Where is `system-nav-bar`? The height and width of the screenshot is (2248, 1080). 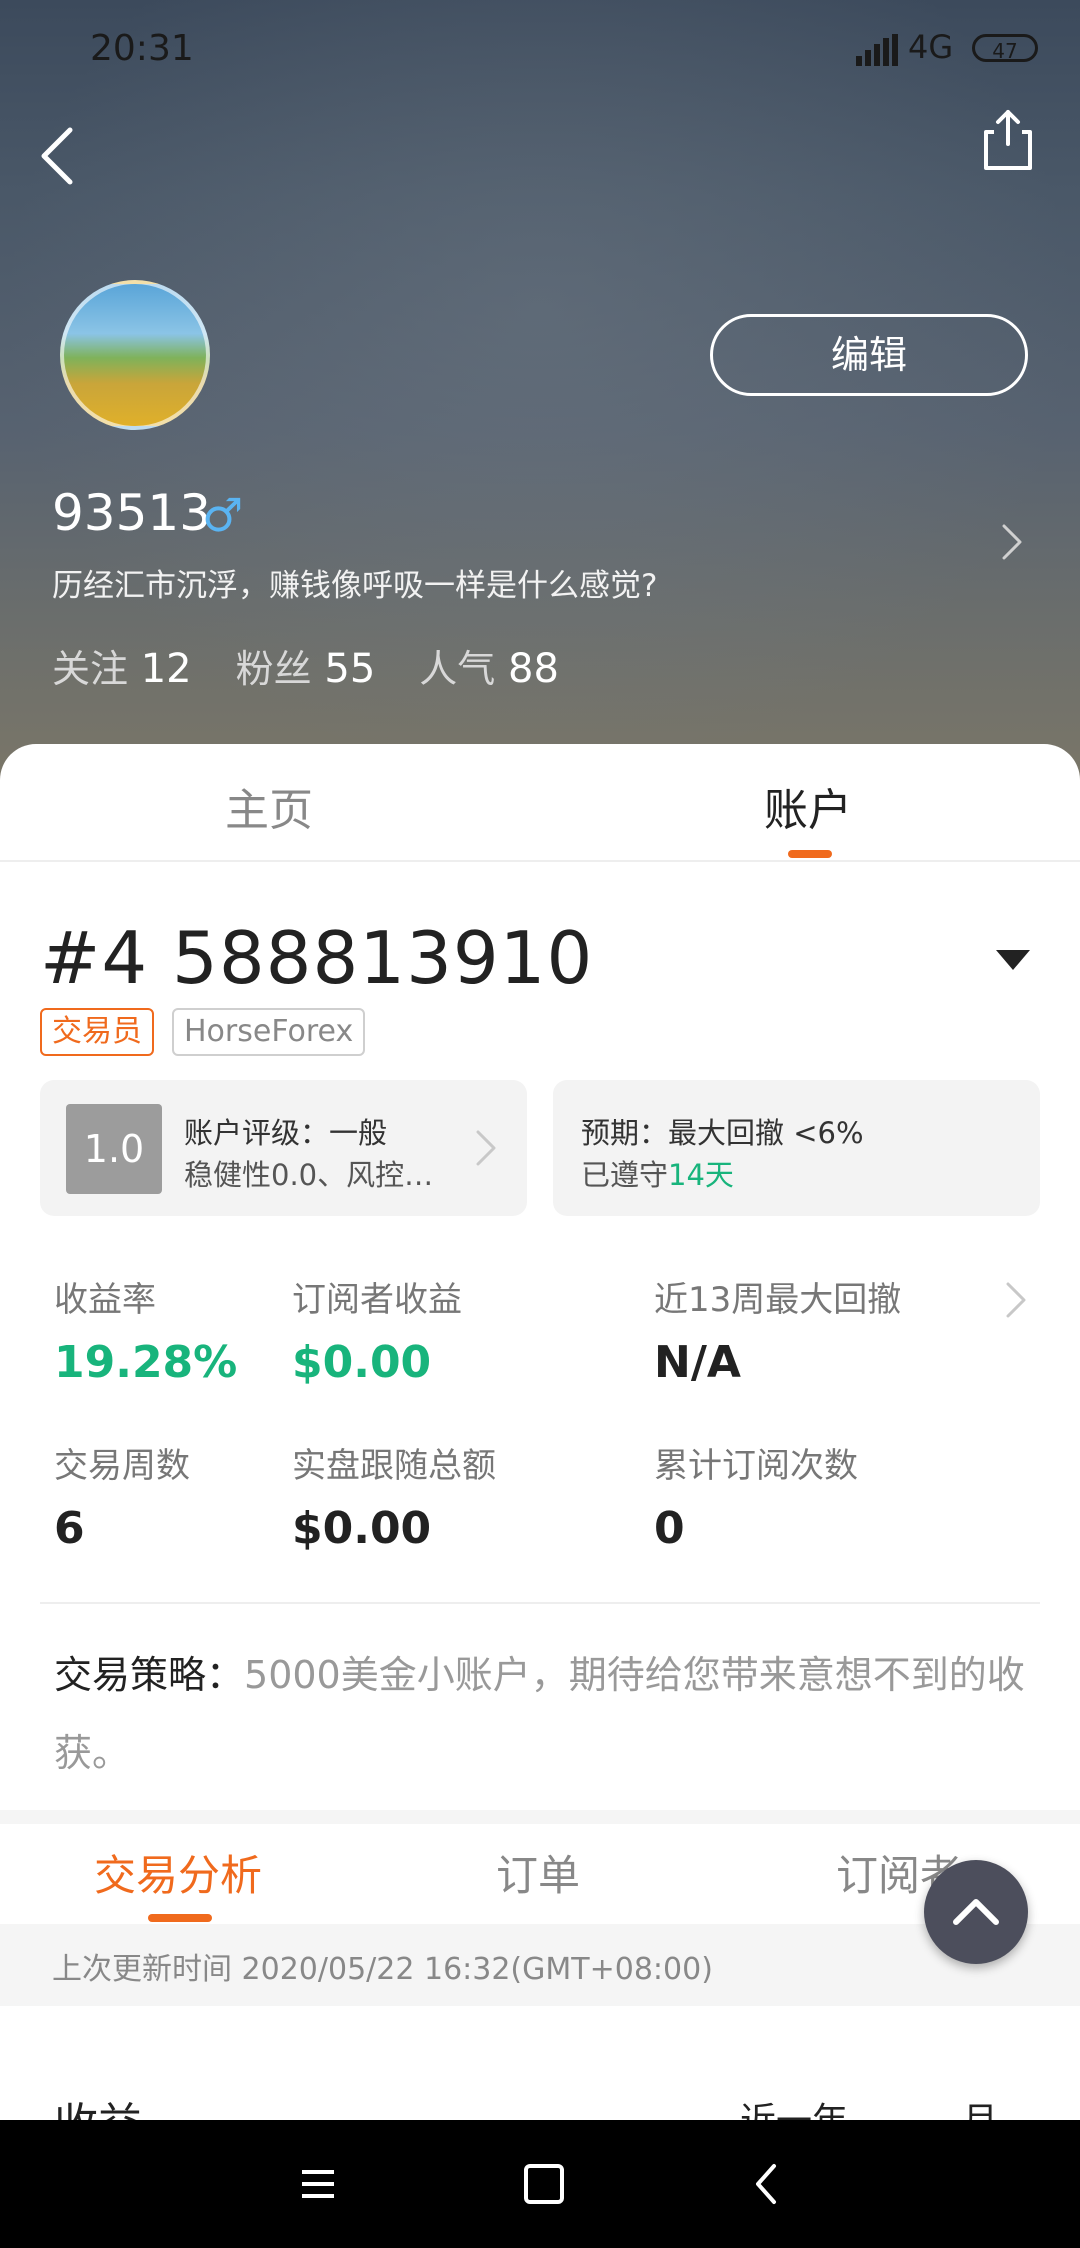
system-nav-bar is located at coordinates (540, 2184).